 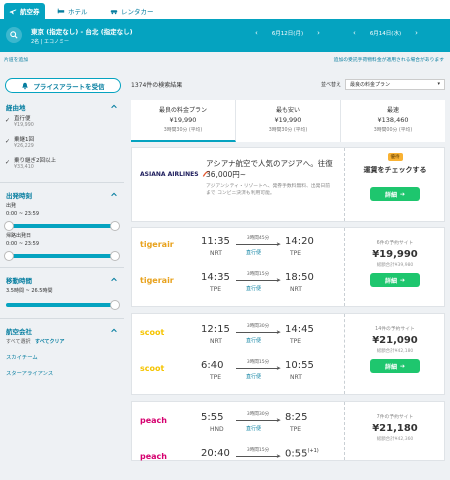 What do you see at coordinates (215, 329) in the screenshot?
I see `departure-time: 12:15` at bounding box center [215, 329].